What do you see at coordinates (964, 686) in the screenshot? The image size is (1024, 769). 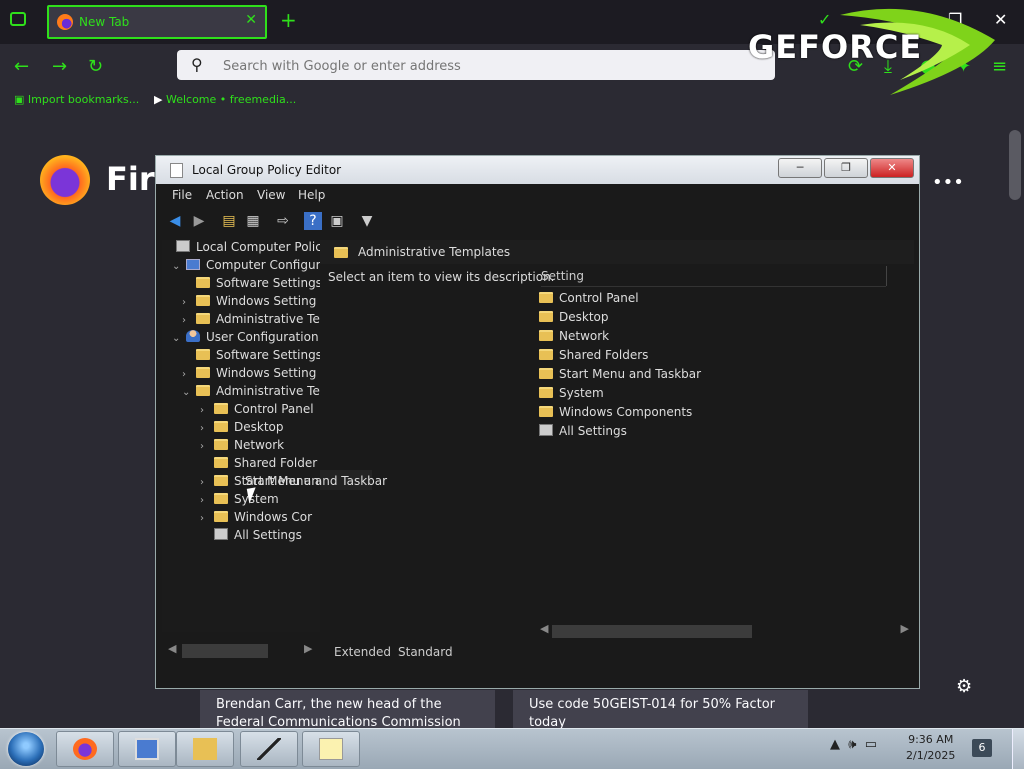 I see `settings-gear-icon: ⚙` at bounding box center [964, 686].